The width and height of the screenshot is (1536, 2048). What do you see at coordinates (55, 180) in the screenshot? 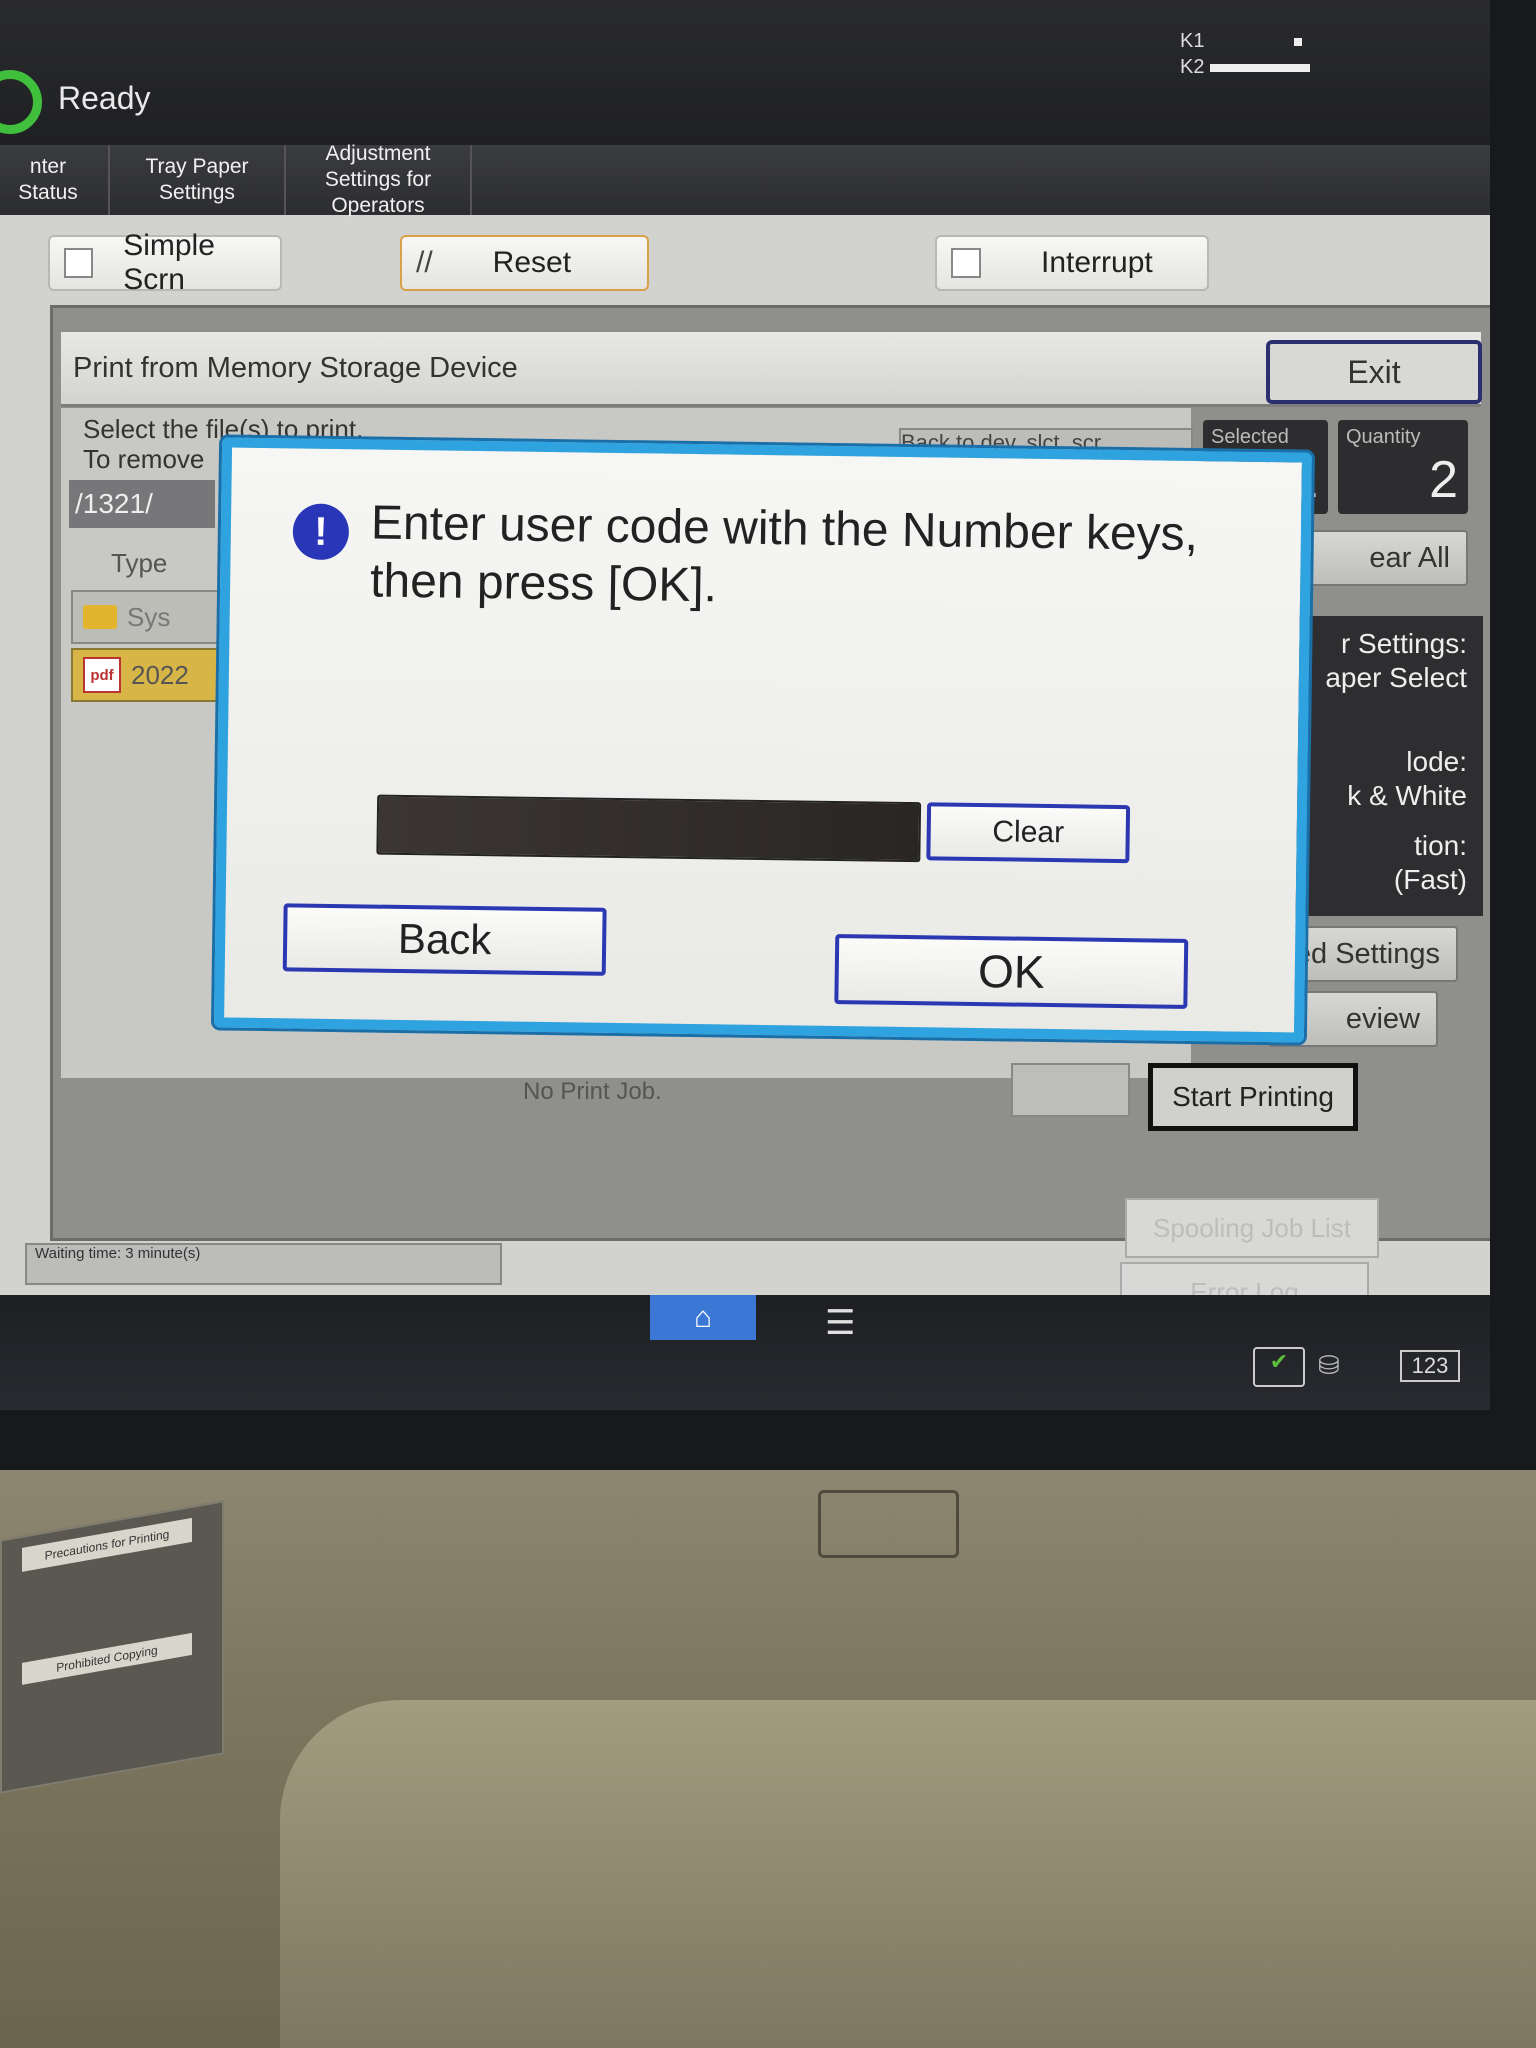
I see `tab-printer-status: nter Status` at bounding box center [55, 180].